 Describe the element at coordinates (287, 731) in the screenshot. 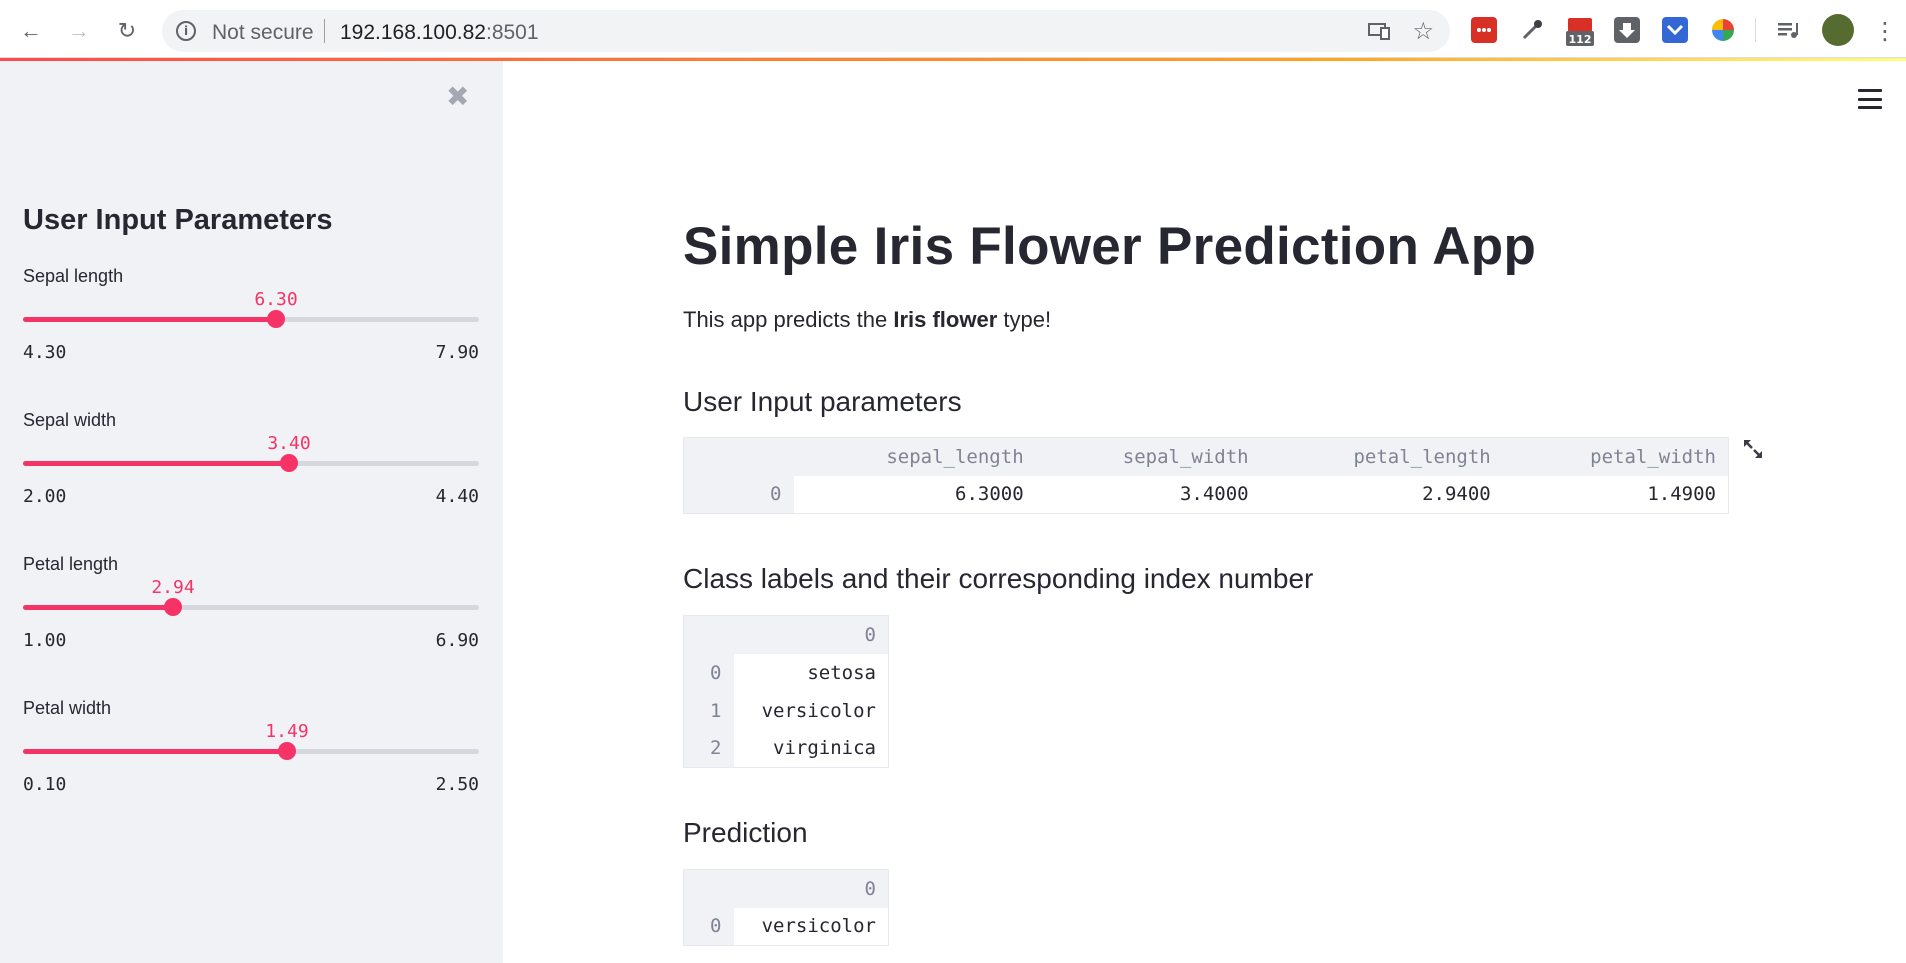

I see `slider-value: 1.49` at that location.